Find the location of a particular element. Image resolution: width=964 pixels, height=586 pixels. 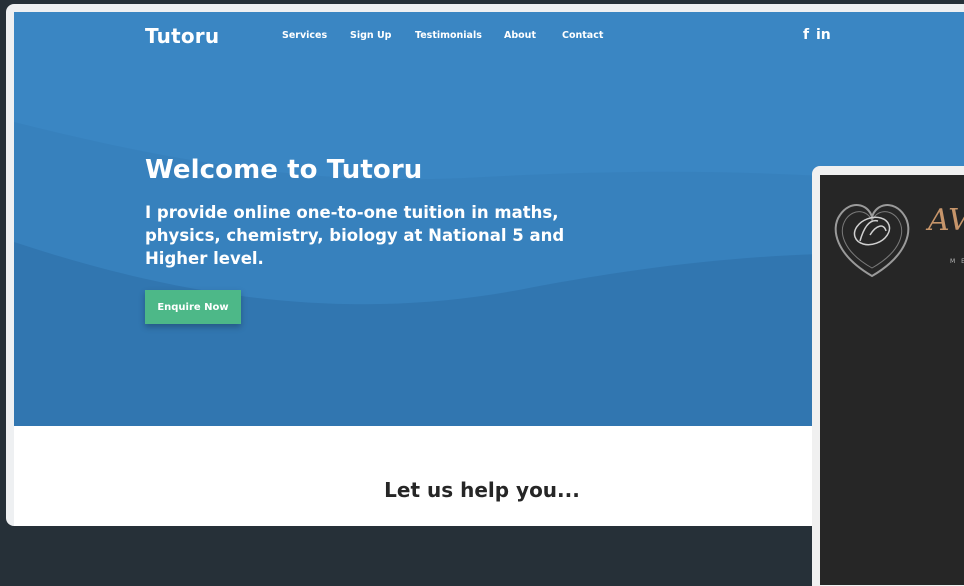

facebook-icon: f is located at coordinates (806, 35).